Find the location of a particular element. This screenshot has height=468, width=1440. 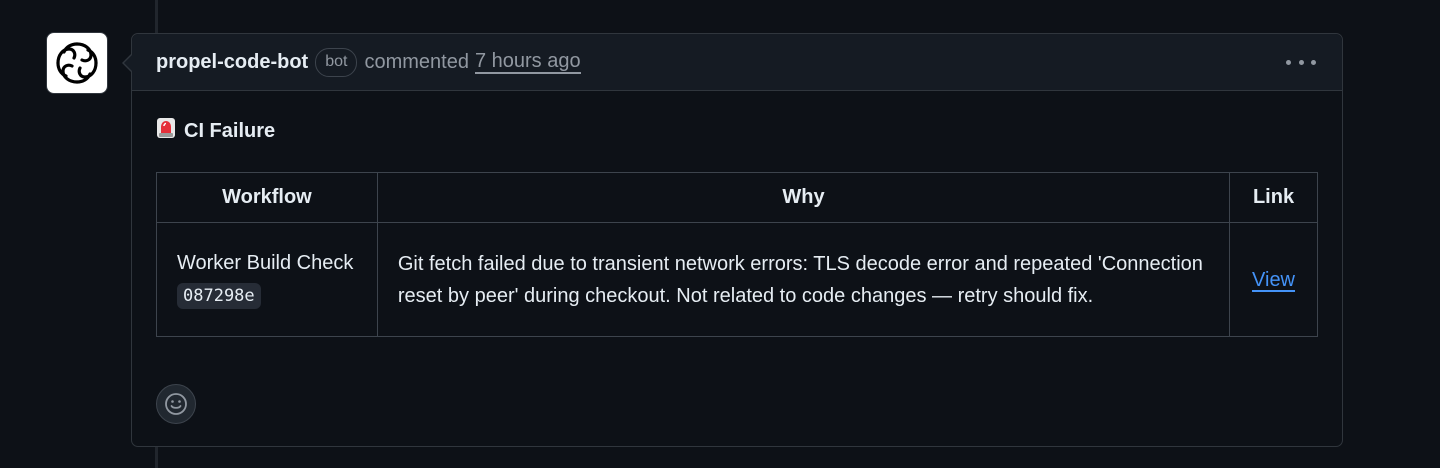

view-link: View is located at coordinates (1273, 280).